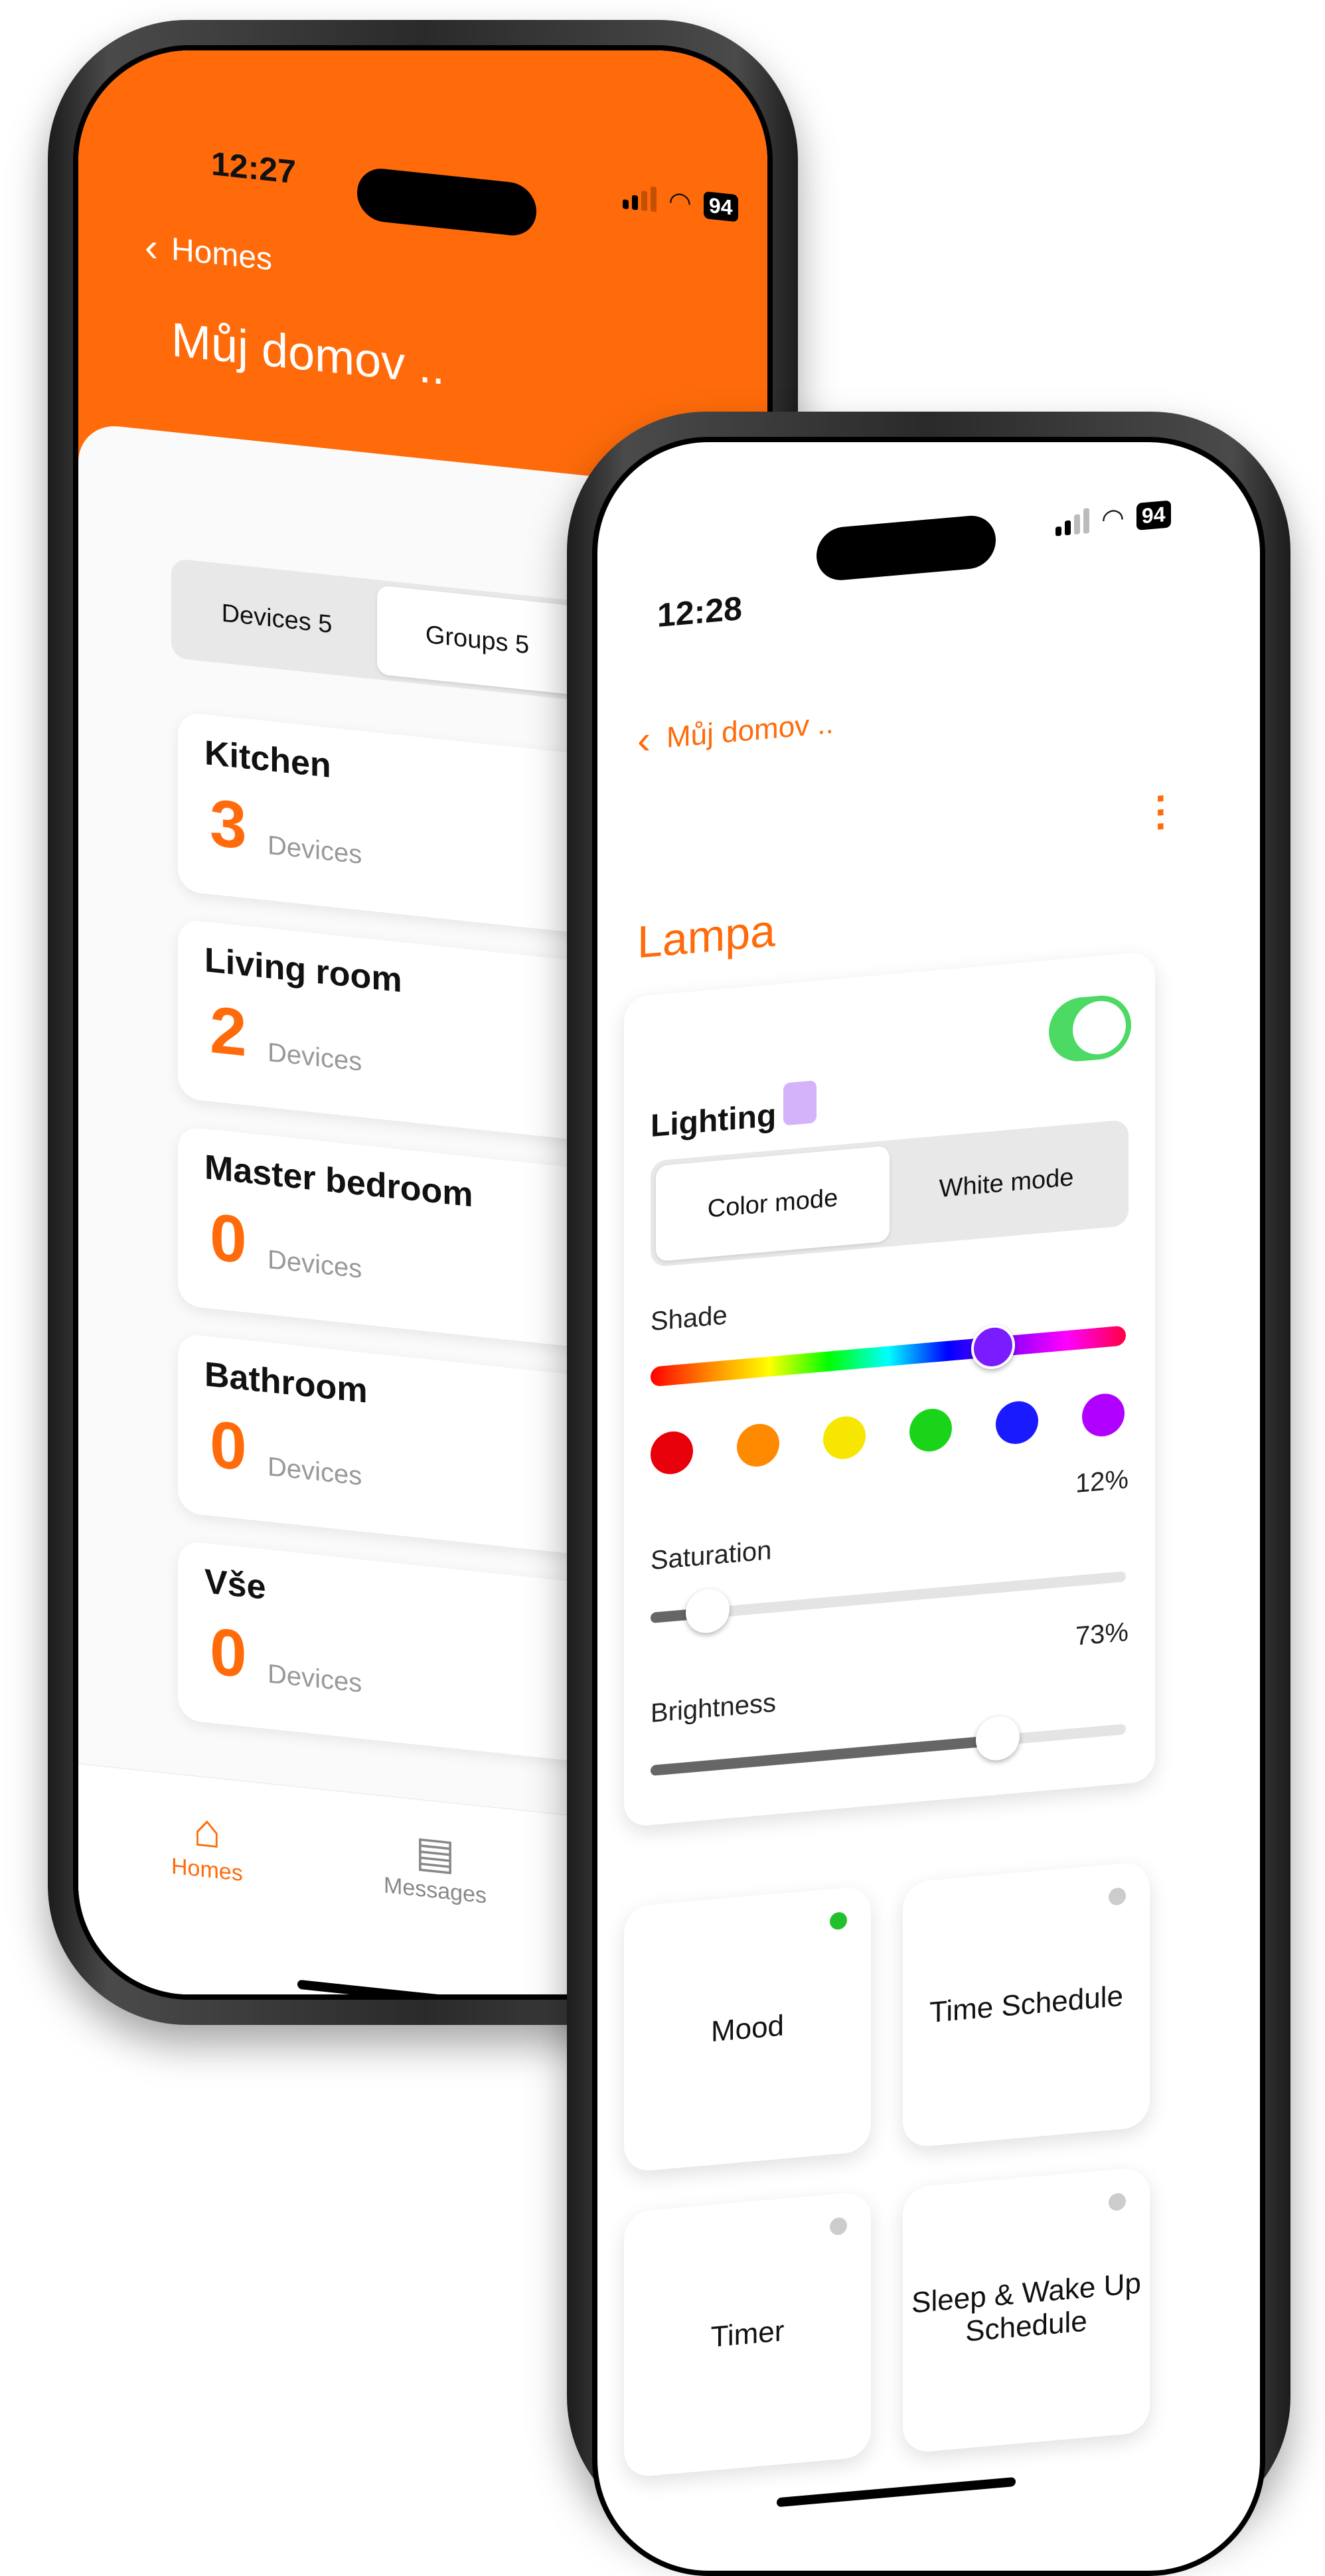  Describe the element at coordinates (1102, 1634) in the screenshot. I see `brightness-value: 73%` at that location.